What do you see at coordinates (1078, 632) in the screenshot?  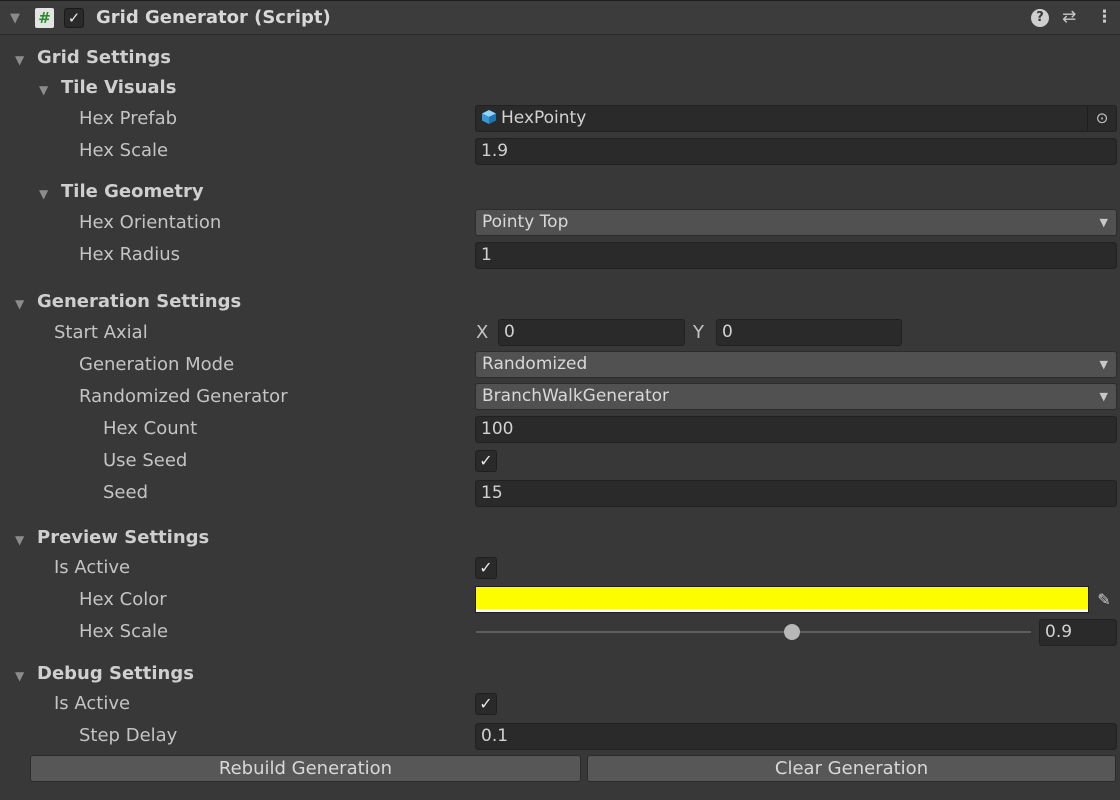 I see `preview-hex-scale-field: 0.9` at bounding box center [1078, 632].